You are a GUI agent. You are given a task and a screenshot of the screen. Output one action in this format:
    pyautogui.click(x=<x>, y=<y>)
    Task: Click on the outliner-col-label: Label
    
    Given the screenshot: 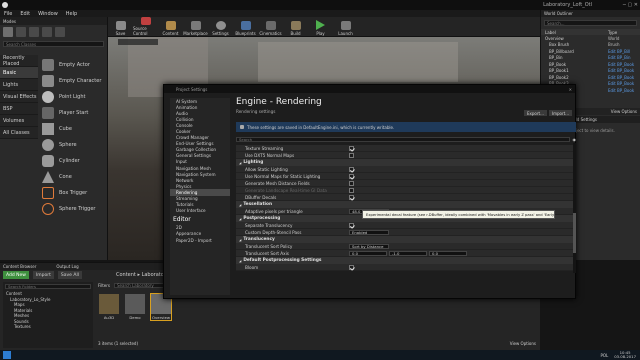 What is the action you would take?
    pyautogui.click(x=550, y=32)
    